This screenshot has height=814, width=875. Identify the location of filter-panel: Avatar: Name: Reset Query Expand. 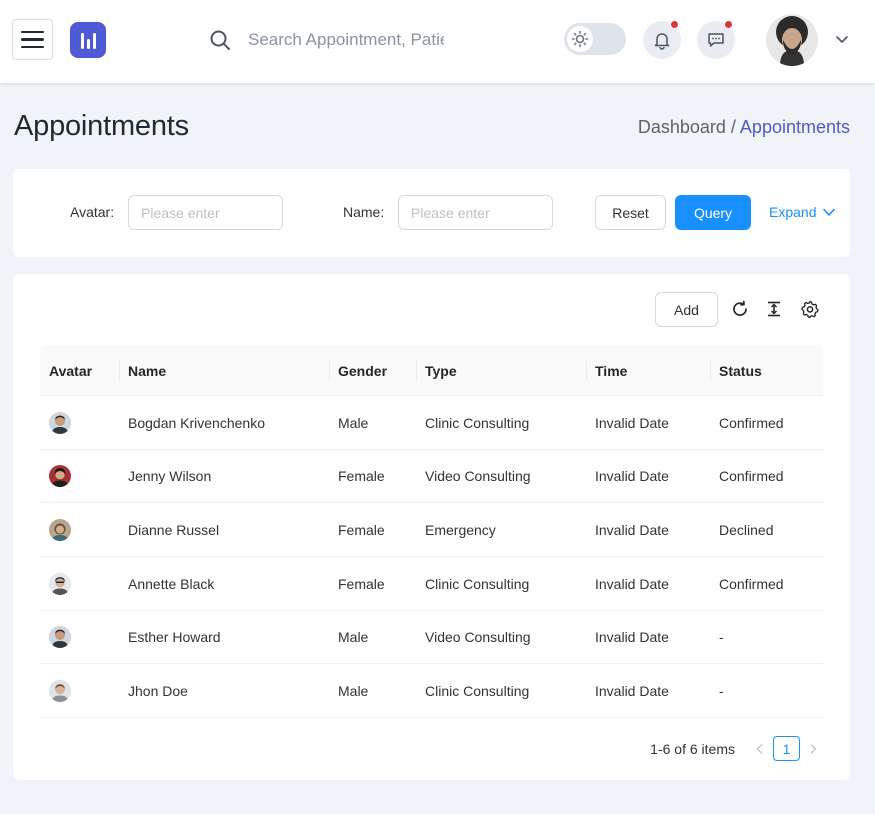
(431, 213).